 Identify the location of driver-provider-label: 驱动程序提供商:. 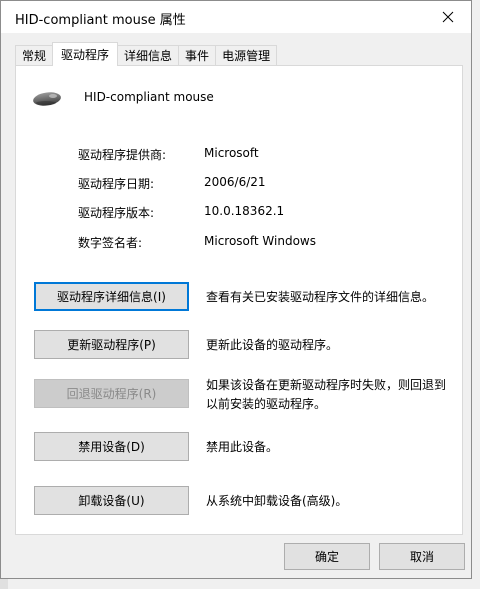
(122, 155).